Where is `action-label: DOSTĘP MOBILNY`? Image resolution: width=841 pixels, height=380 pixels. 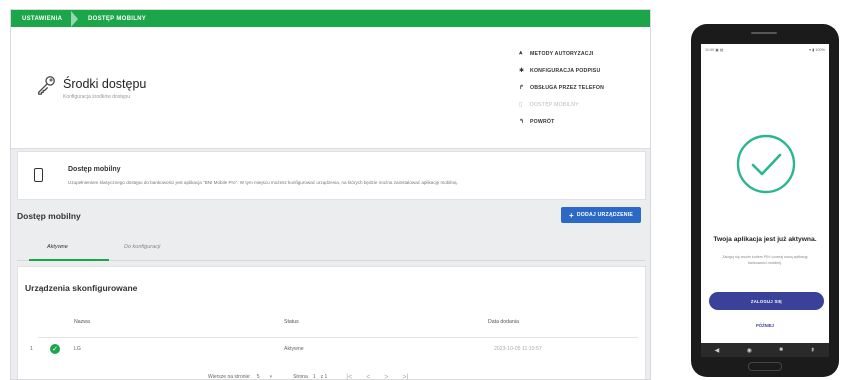 action-label: DOSTĘP MOBILNY is located at coordinates (554, 104).